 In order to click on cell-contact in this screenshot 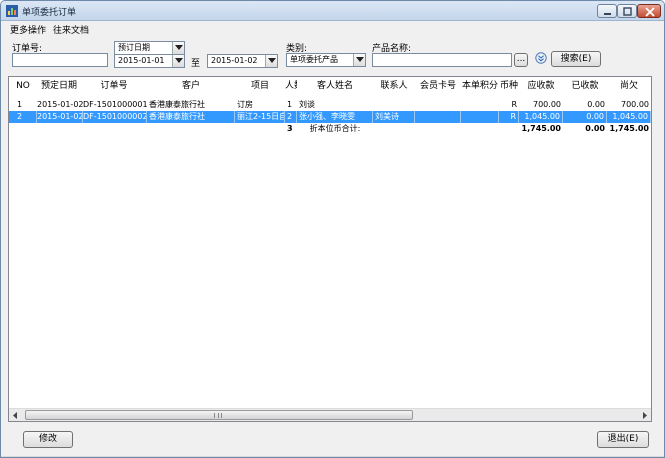, I will do `click(394, 105)`.